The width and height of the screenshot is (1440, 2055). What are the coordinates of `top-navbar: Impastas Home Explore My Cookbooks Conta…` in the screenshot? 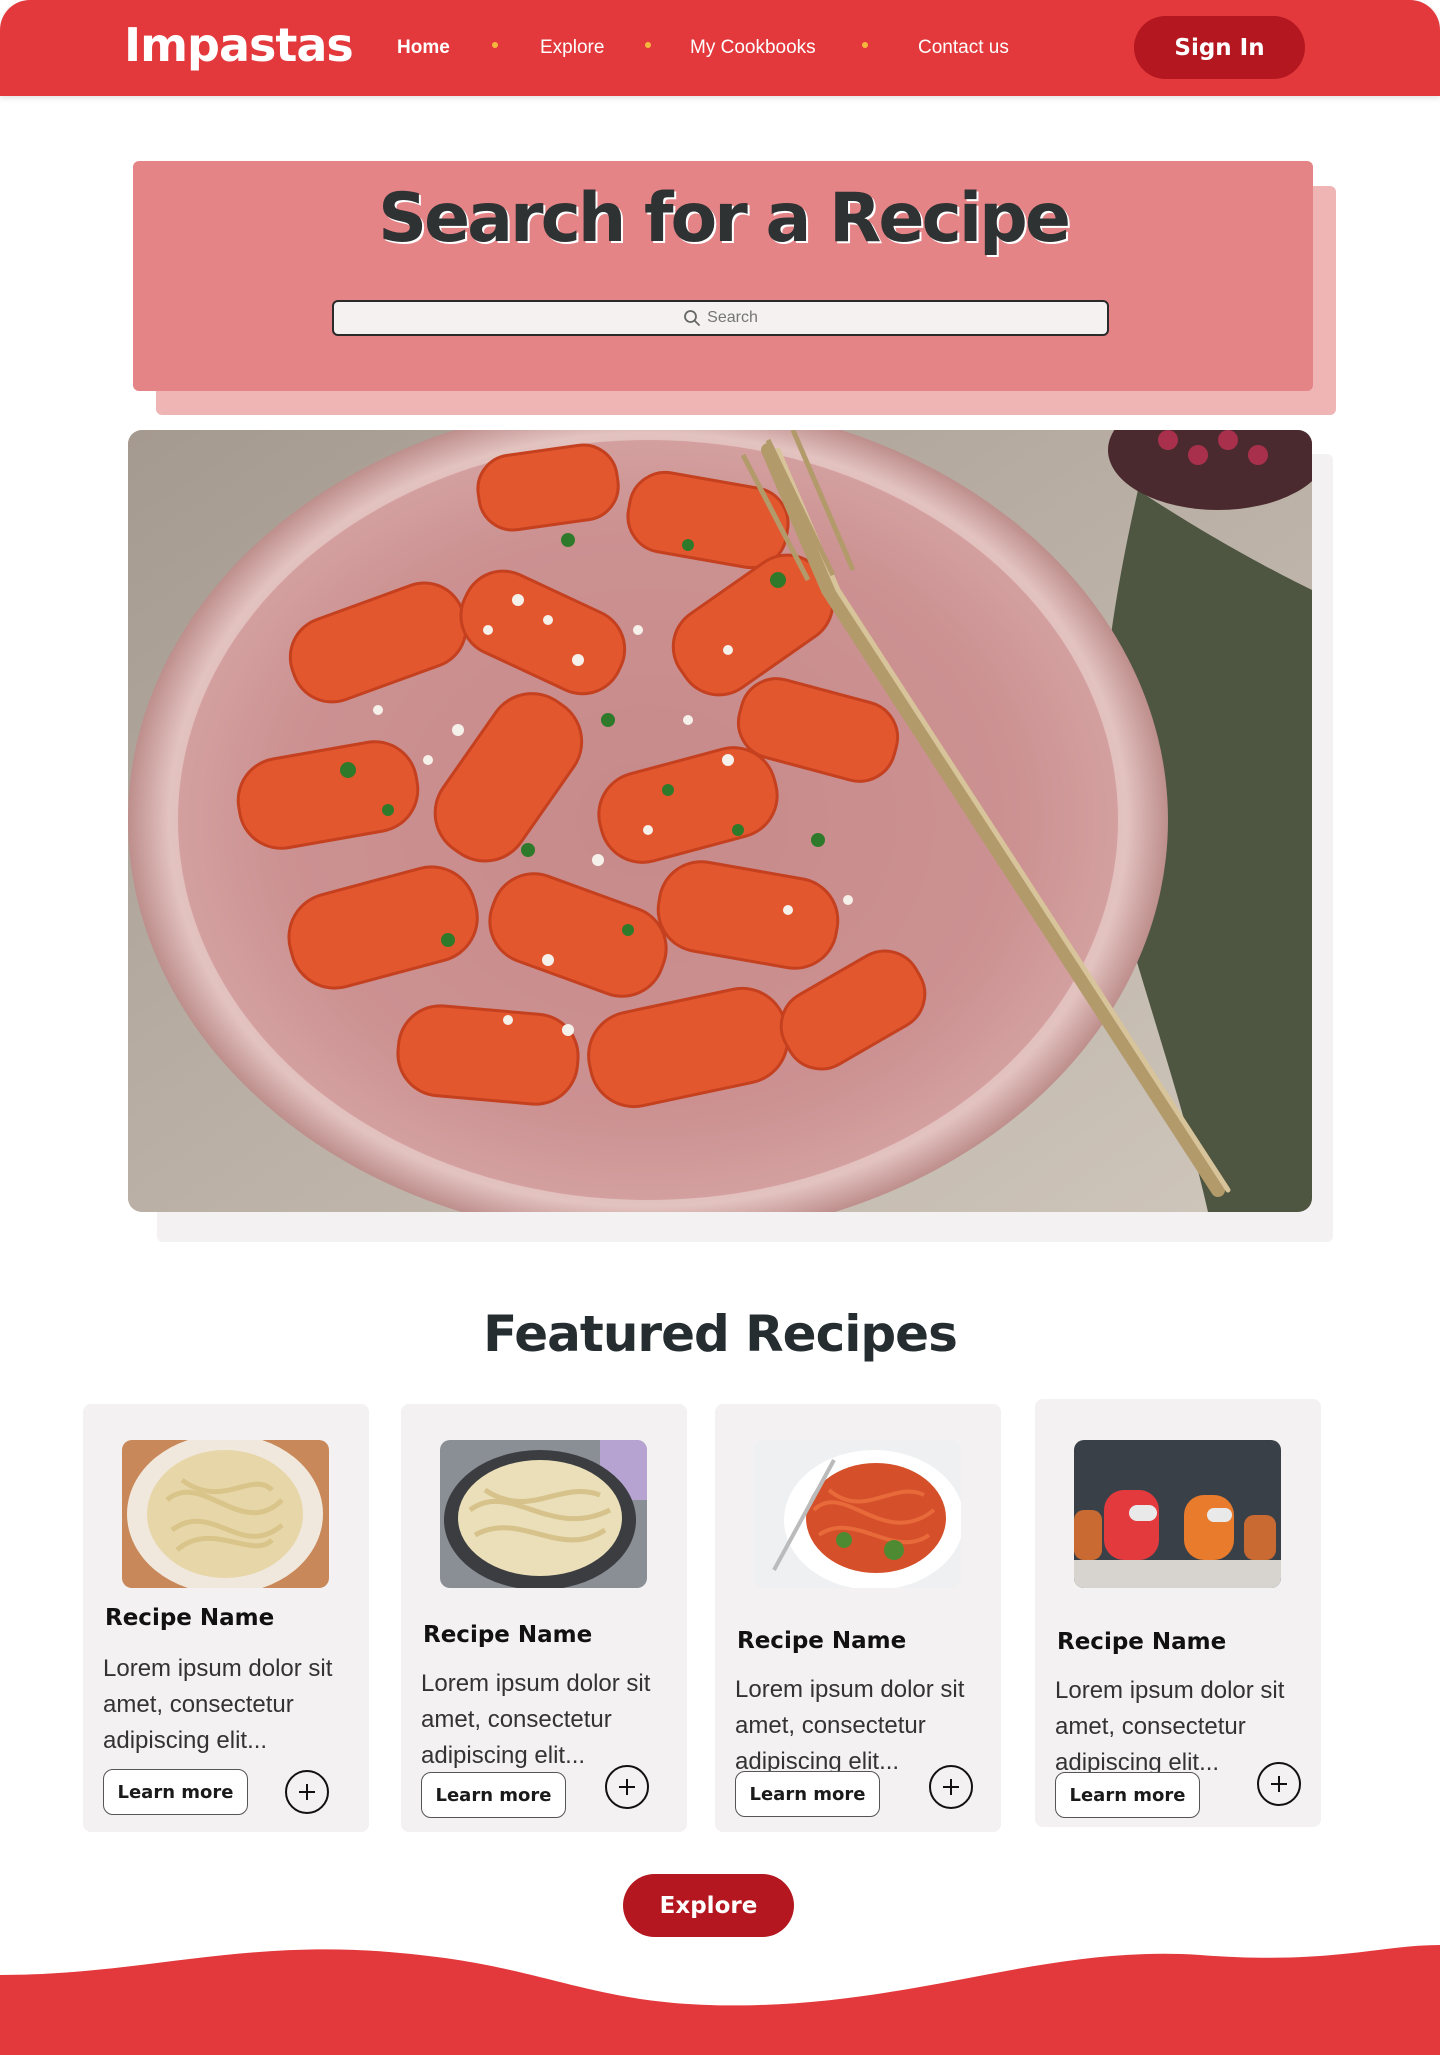 It's located at (720, 48).